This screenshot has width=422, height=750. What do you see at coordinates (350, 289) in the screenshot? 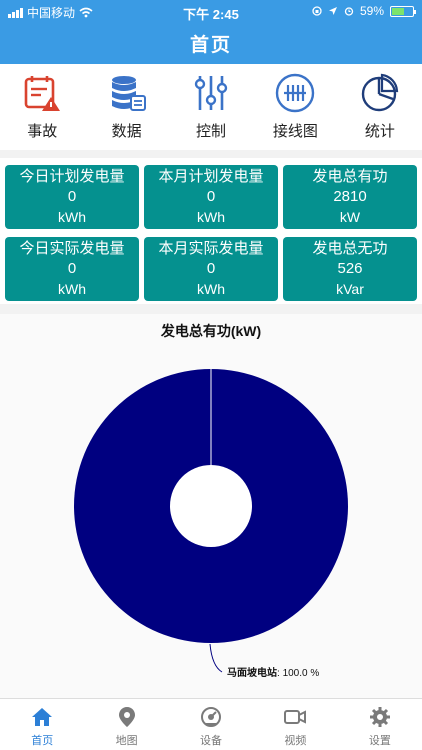
I see `metric-unit: kVar` at bounding box center [350, 289].